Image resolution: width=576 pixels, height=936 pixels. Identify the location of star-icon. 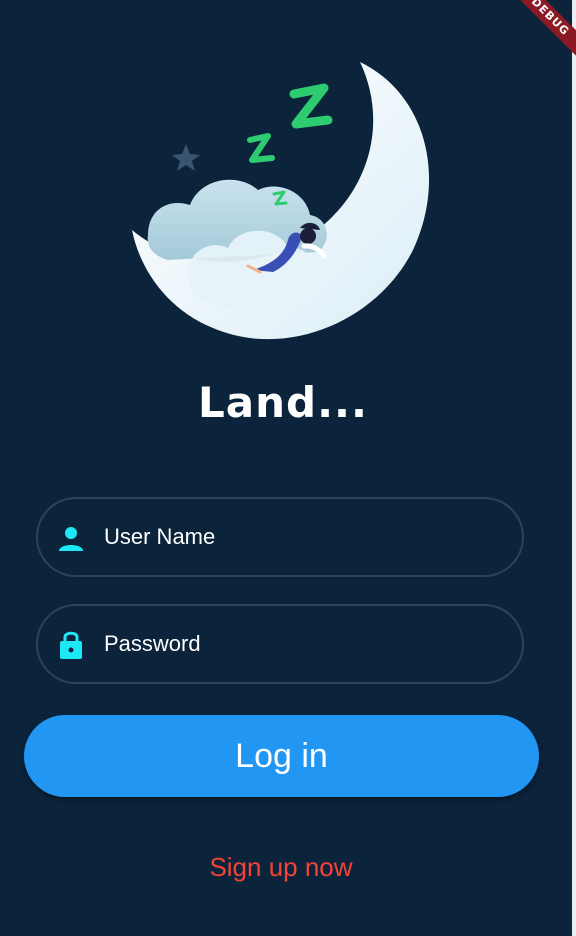
(186, 157).